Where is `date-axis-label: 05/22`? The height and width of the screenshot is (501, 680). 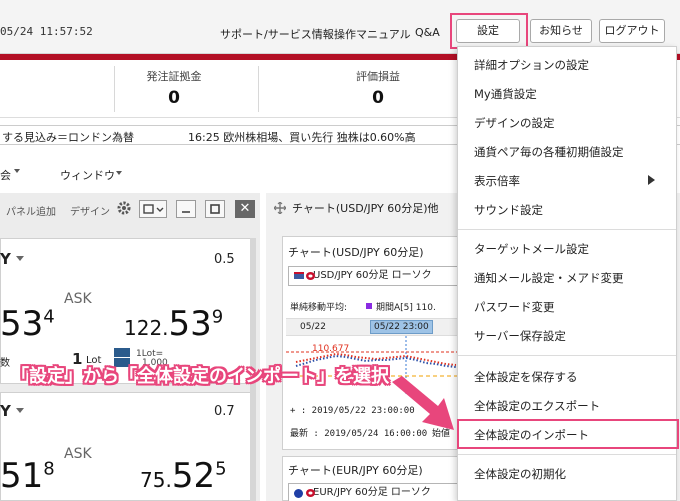 date-axis-label: 05/22 is located at coordinates (313, 327).